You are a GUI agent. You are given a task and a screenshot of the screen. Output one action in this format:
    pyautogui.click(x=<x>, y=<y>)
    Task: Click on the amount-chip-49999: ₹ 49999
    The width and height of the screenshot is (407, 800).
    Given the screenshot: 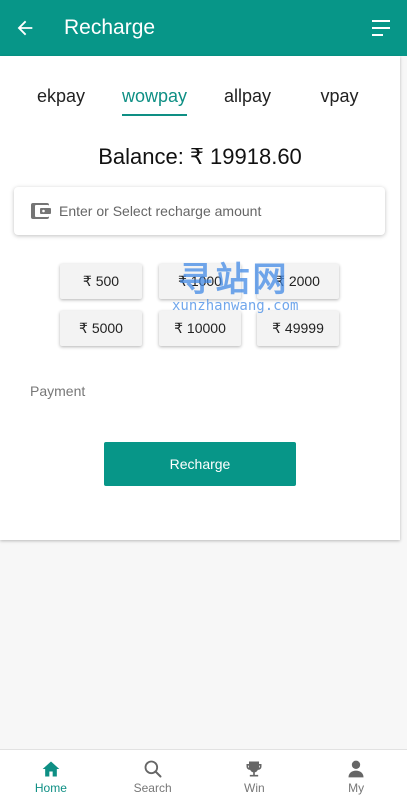 What is the action you would take?
    pyautogui.click(x=298, y=328)
    